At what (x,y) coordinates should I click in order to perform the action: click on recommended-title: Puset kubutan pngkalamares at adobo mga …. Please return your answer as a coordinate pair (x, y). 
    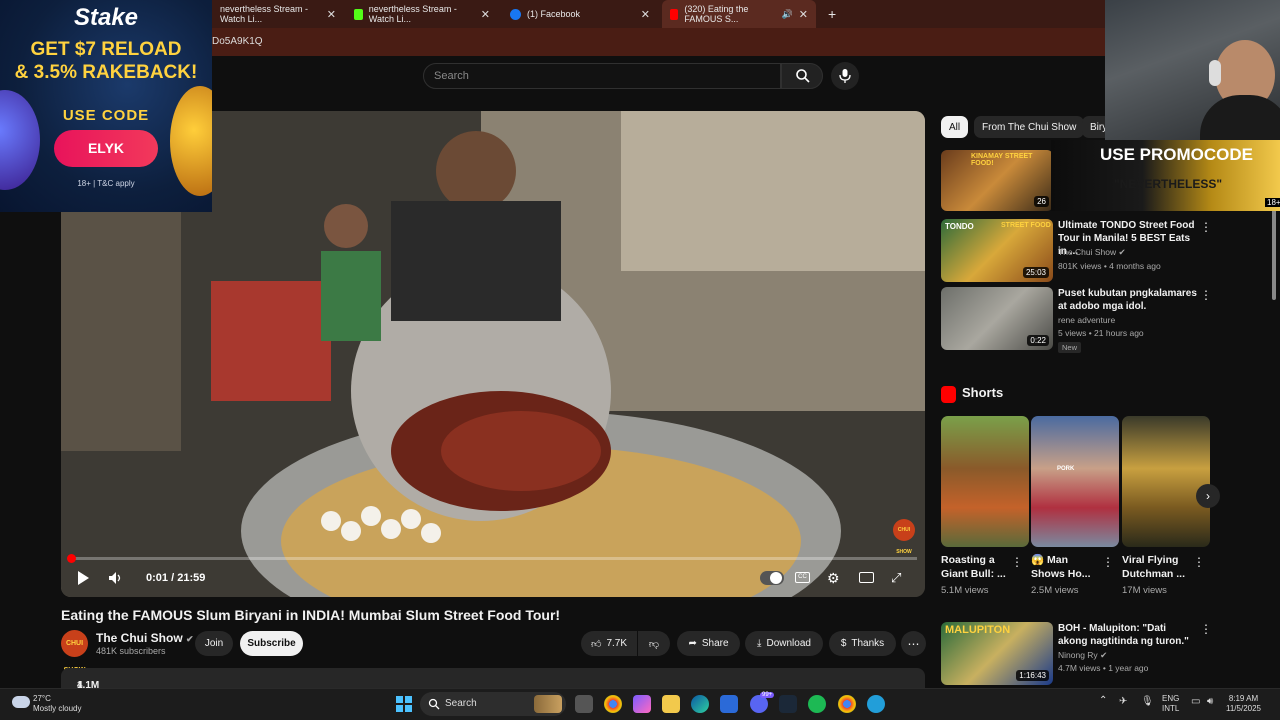
    Looking at the image, I should click on (1128, 300).